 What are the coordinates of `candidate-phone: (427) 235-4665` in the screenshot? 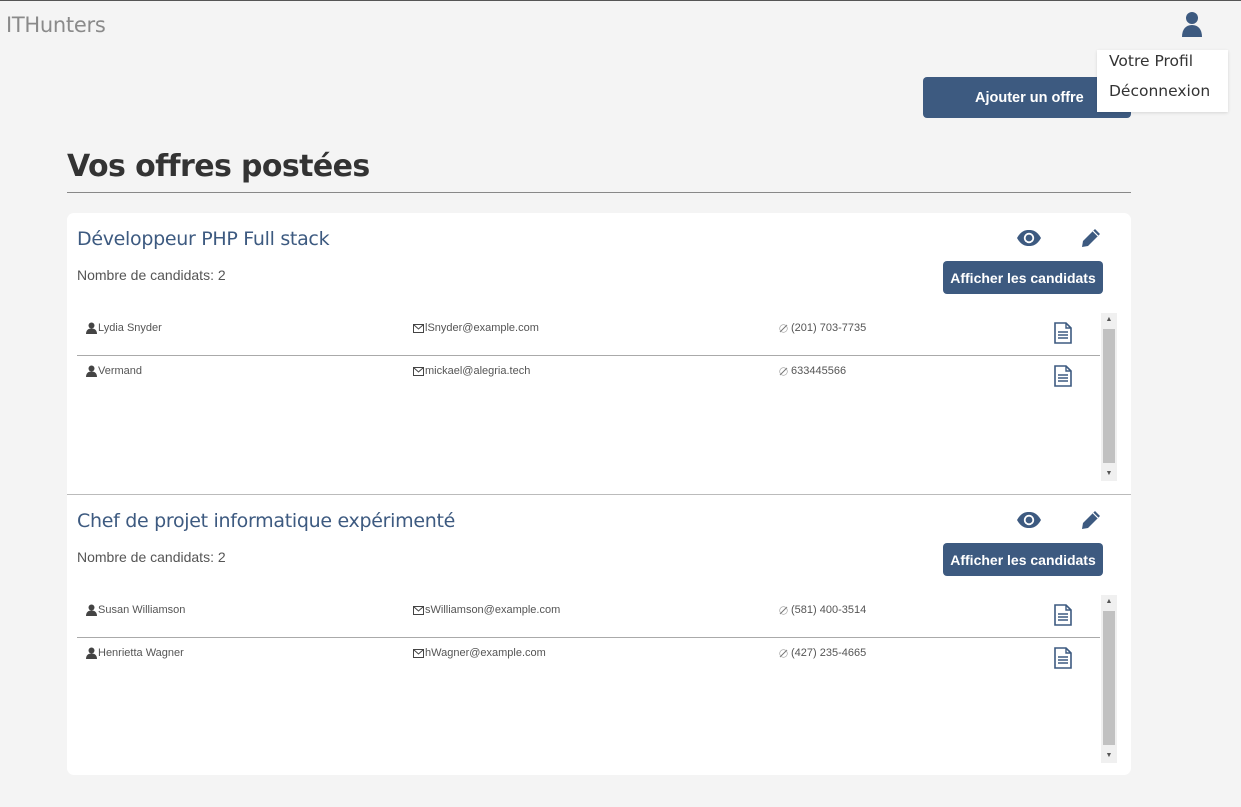 It's located at (822, 653).